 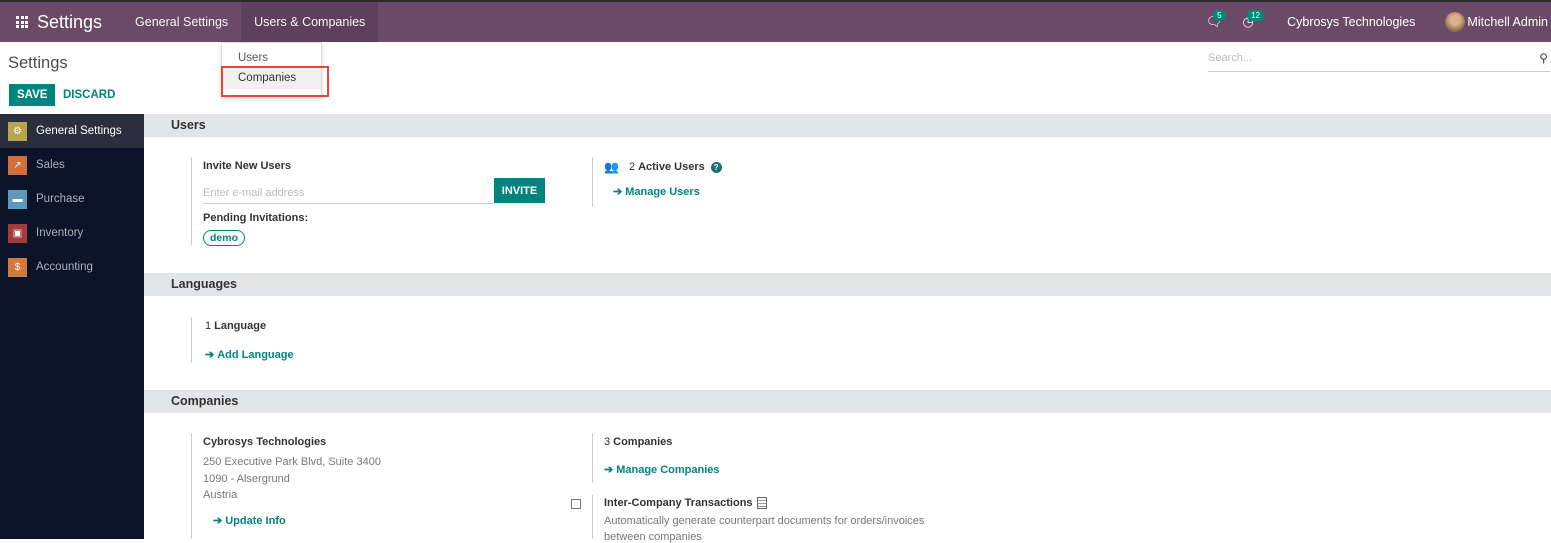 What do you see at coordinates (246, 479) in the screenshot?
I see `company-address-line2: 1090 - Alsergrund` at bounding box center [246, 479].